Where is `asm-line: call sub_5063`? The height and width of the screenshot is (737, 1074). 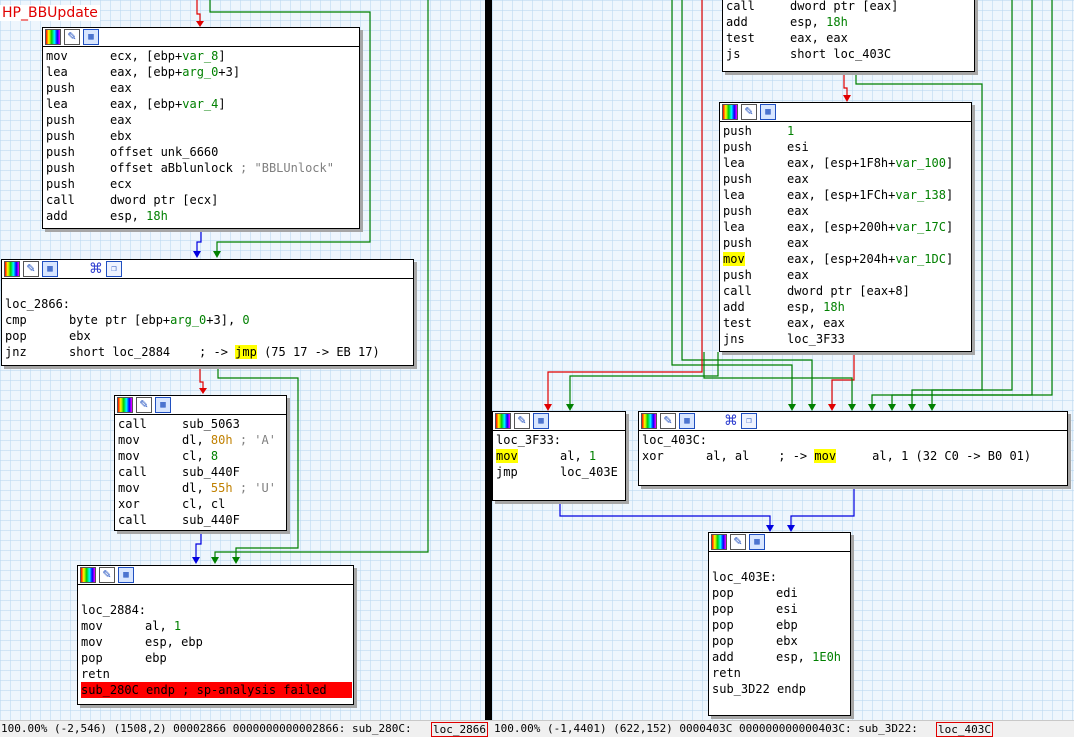
asm-line: call sub_5063 is located at coordinates (202, 424).